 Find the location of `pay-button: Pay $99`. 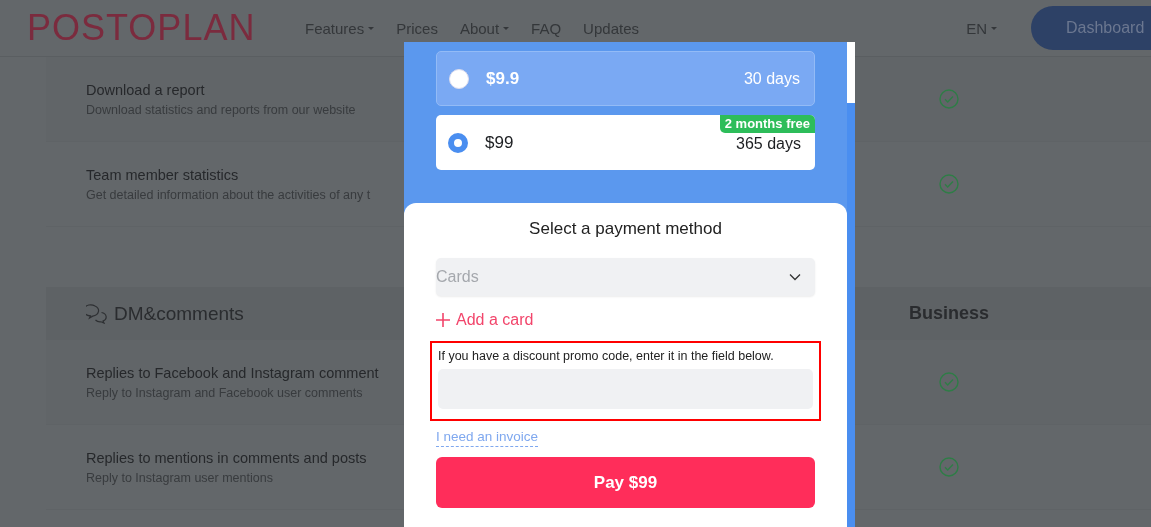

pay-button: Pay $99 is located at coordinates (625, 482).